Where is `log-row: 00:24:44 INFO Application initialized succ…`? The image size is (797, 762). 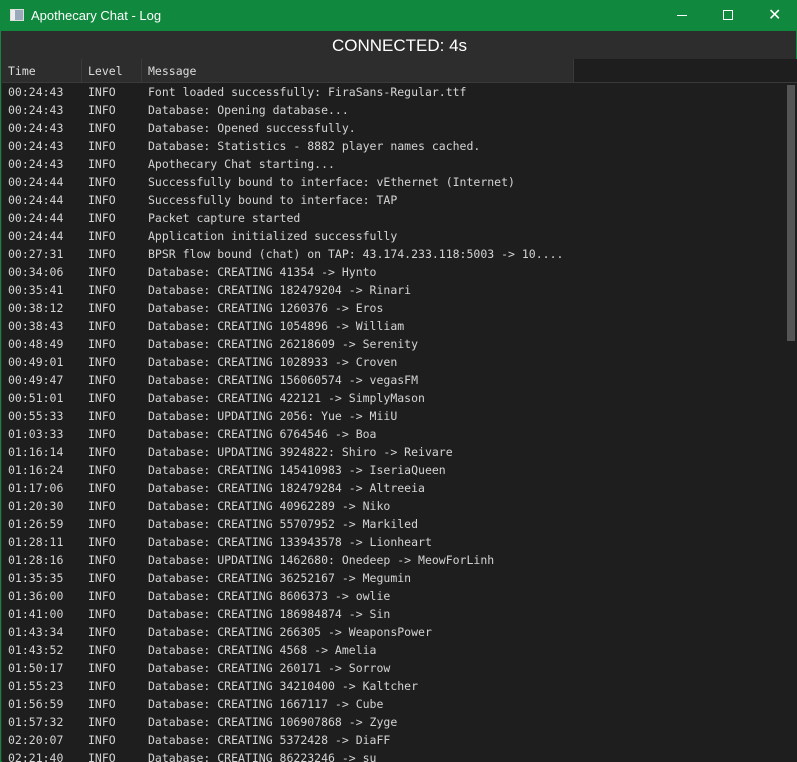 log-row: 00:24:44 INFO Application initialized succ… is located at coordinates (394, 236).